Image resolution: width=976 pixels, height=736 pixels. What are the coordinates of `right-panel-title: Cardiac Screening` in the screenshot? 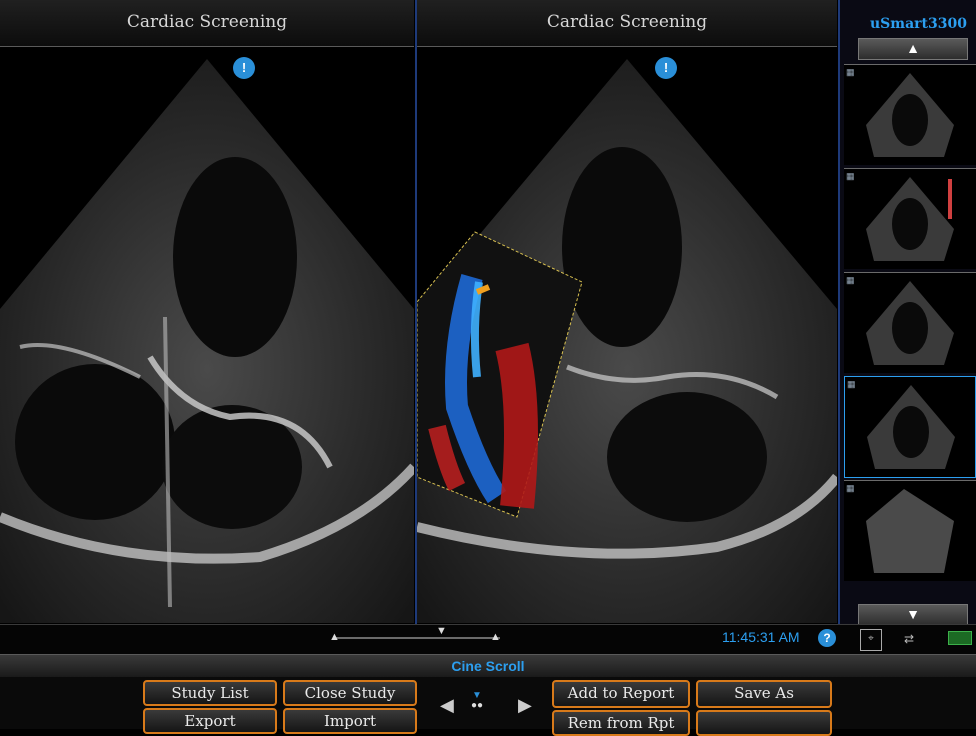 It's located at (627, 23).